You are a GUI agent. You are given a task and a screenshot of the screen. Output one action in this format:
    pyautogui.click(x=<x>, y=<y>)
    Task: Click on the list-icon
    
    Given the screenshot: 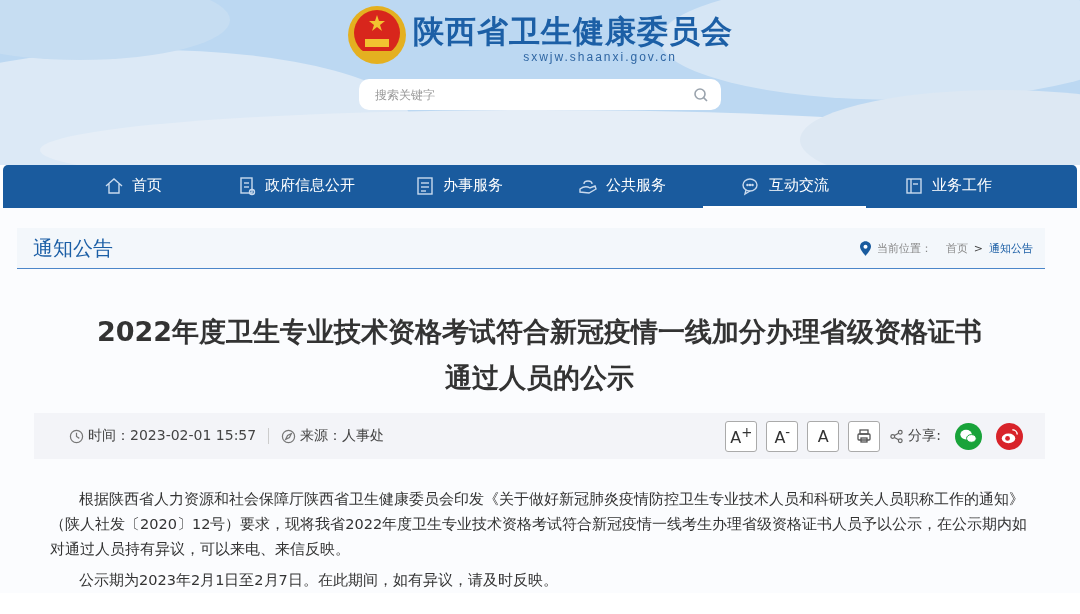 What is the action you would take?
    pyautogui.click(x=424, y=185)
    